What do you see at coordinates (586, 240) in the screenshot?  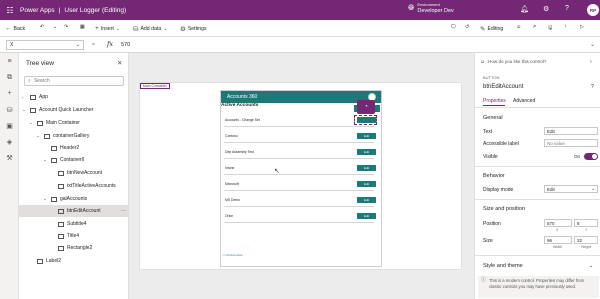 I see `height-input: 32` at bounding box center [586, 240].